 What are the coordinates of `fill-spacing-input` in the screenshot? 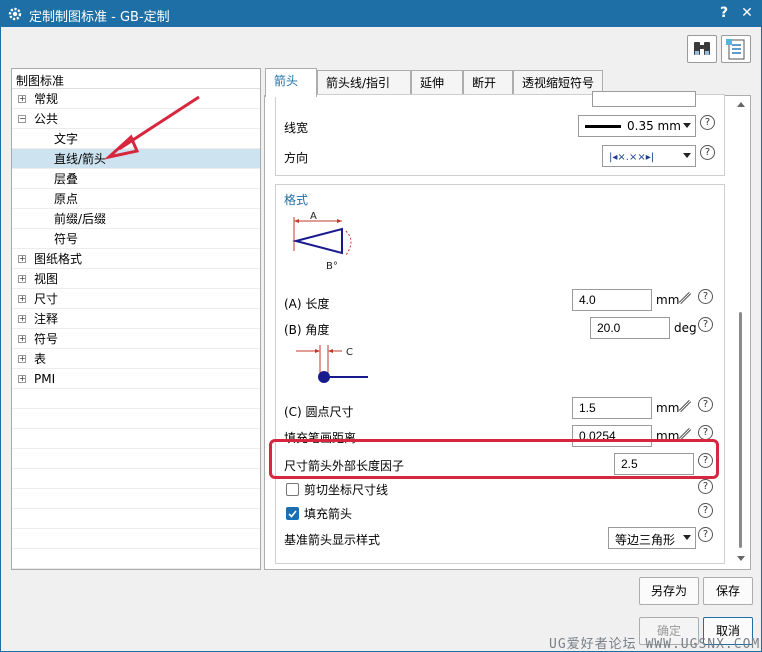 It's located at (612, 436).